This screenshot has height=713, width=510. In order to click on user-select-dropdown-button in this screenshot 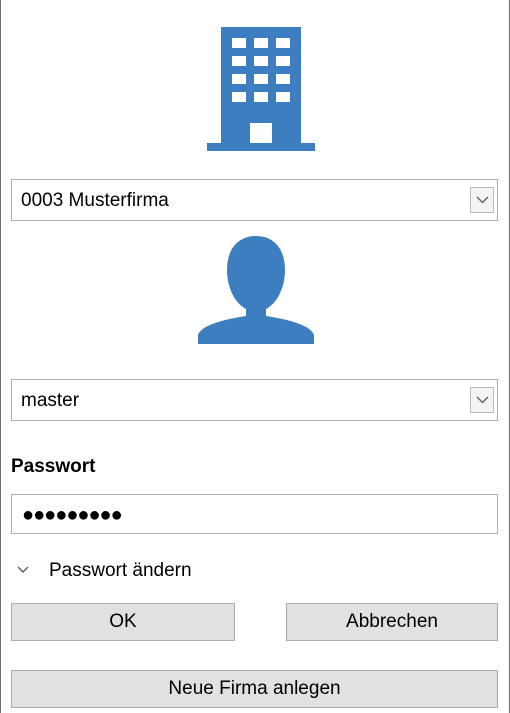, I will do `click(482, 400)`.